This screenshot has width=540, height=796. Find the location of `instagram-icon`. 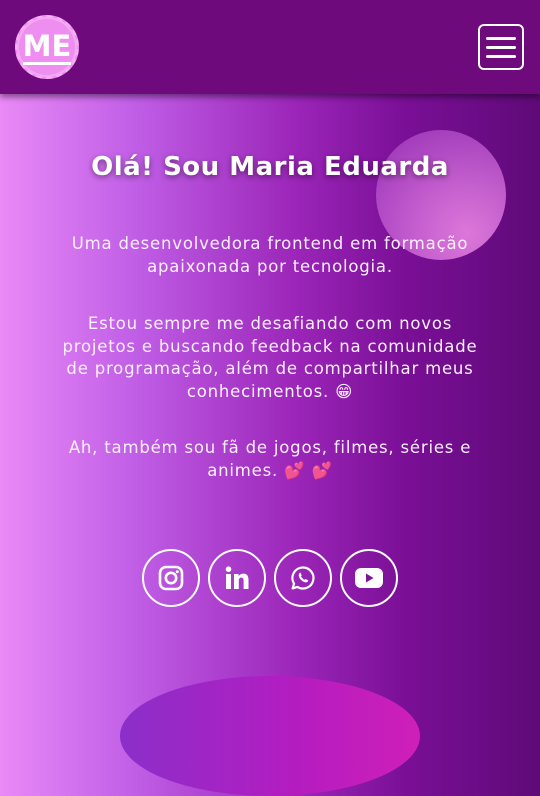

instagram-icon is located at coordinates (171, 578).